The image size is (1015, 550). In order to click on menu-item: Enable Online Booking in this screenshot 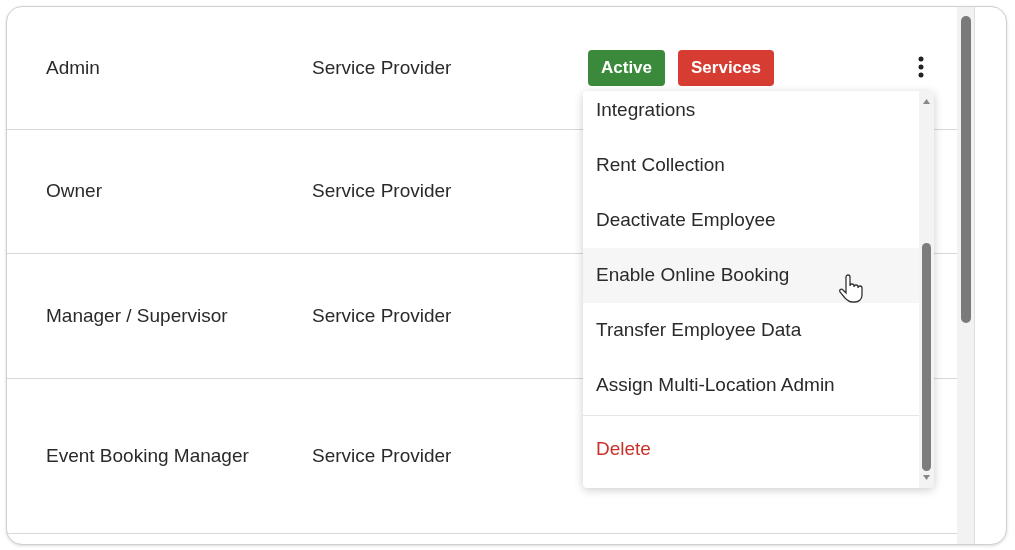, I will do `click(751, 275)`.